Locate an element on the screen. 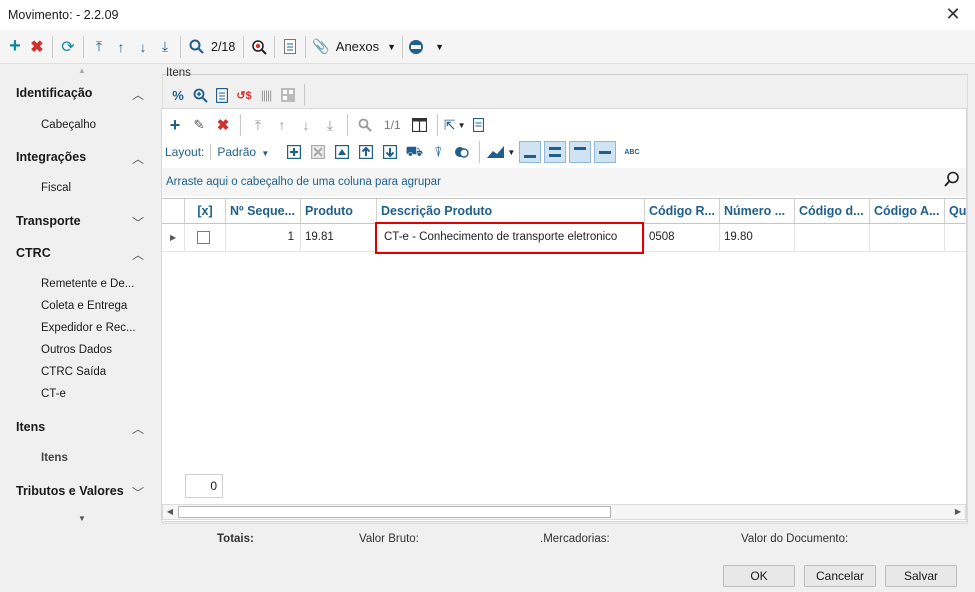  price-icon: ↺$ is located at coordinates (244, 95).